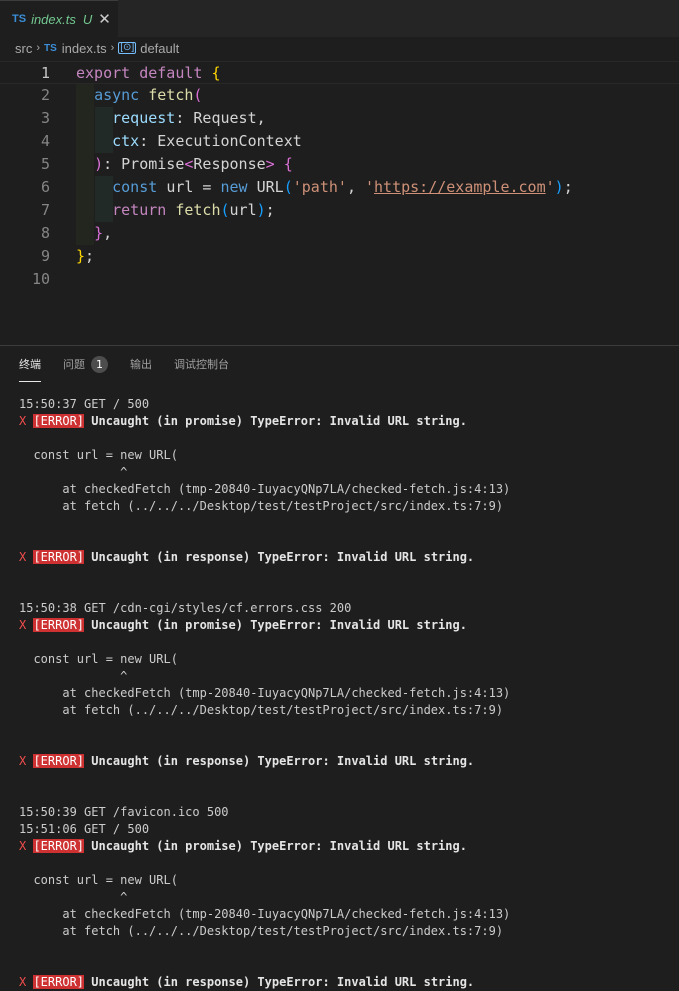 This screenshot has width=679, height=991. Describe the element at coordinates (23, 48) in the screenshot. I see `breadcrumb-folder: src` at that location.